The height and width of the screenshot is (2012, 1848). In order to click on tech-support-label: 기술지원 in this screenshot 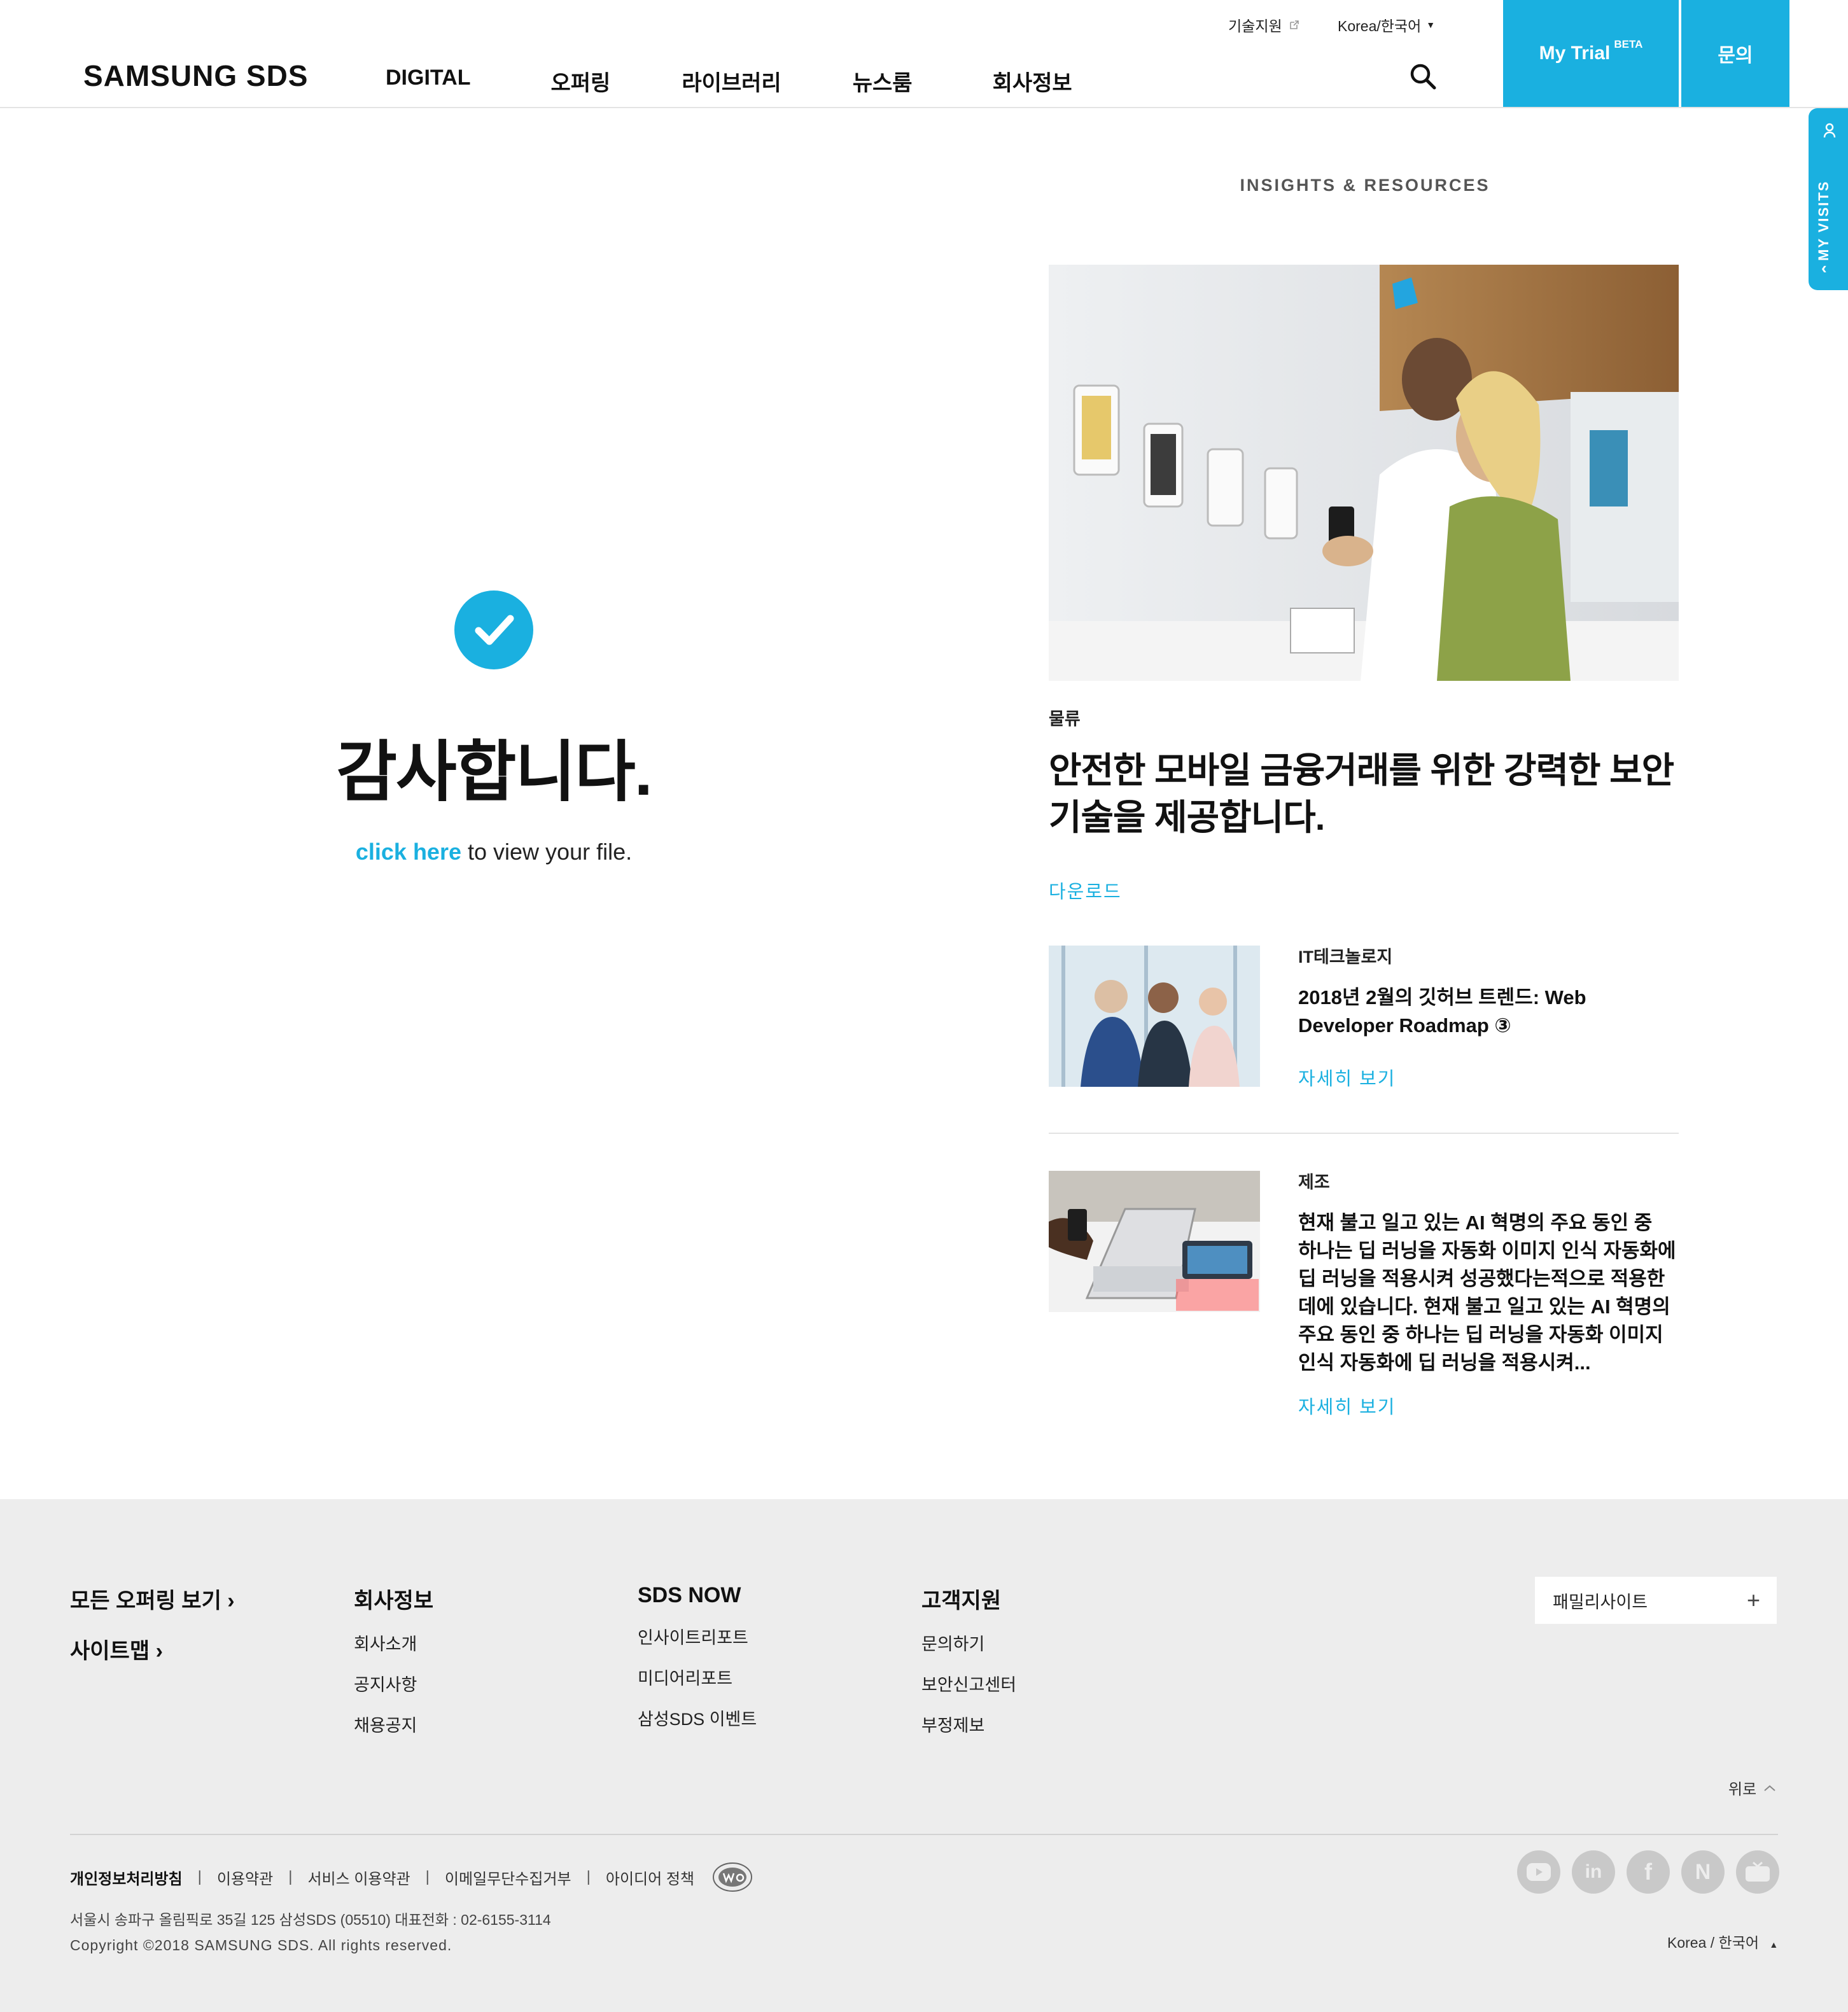, I will do `click(1255, 26)`.